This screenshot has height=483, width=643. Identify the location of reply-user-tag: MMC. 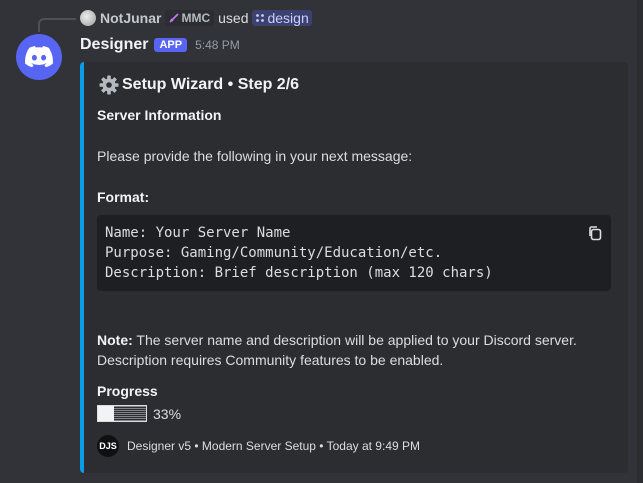
(190, 18).